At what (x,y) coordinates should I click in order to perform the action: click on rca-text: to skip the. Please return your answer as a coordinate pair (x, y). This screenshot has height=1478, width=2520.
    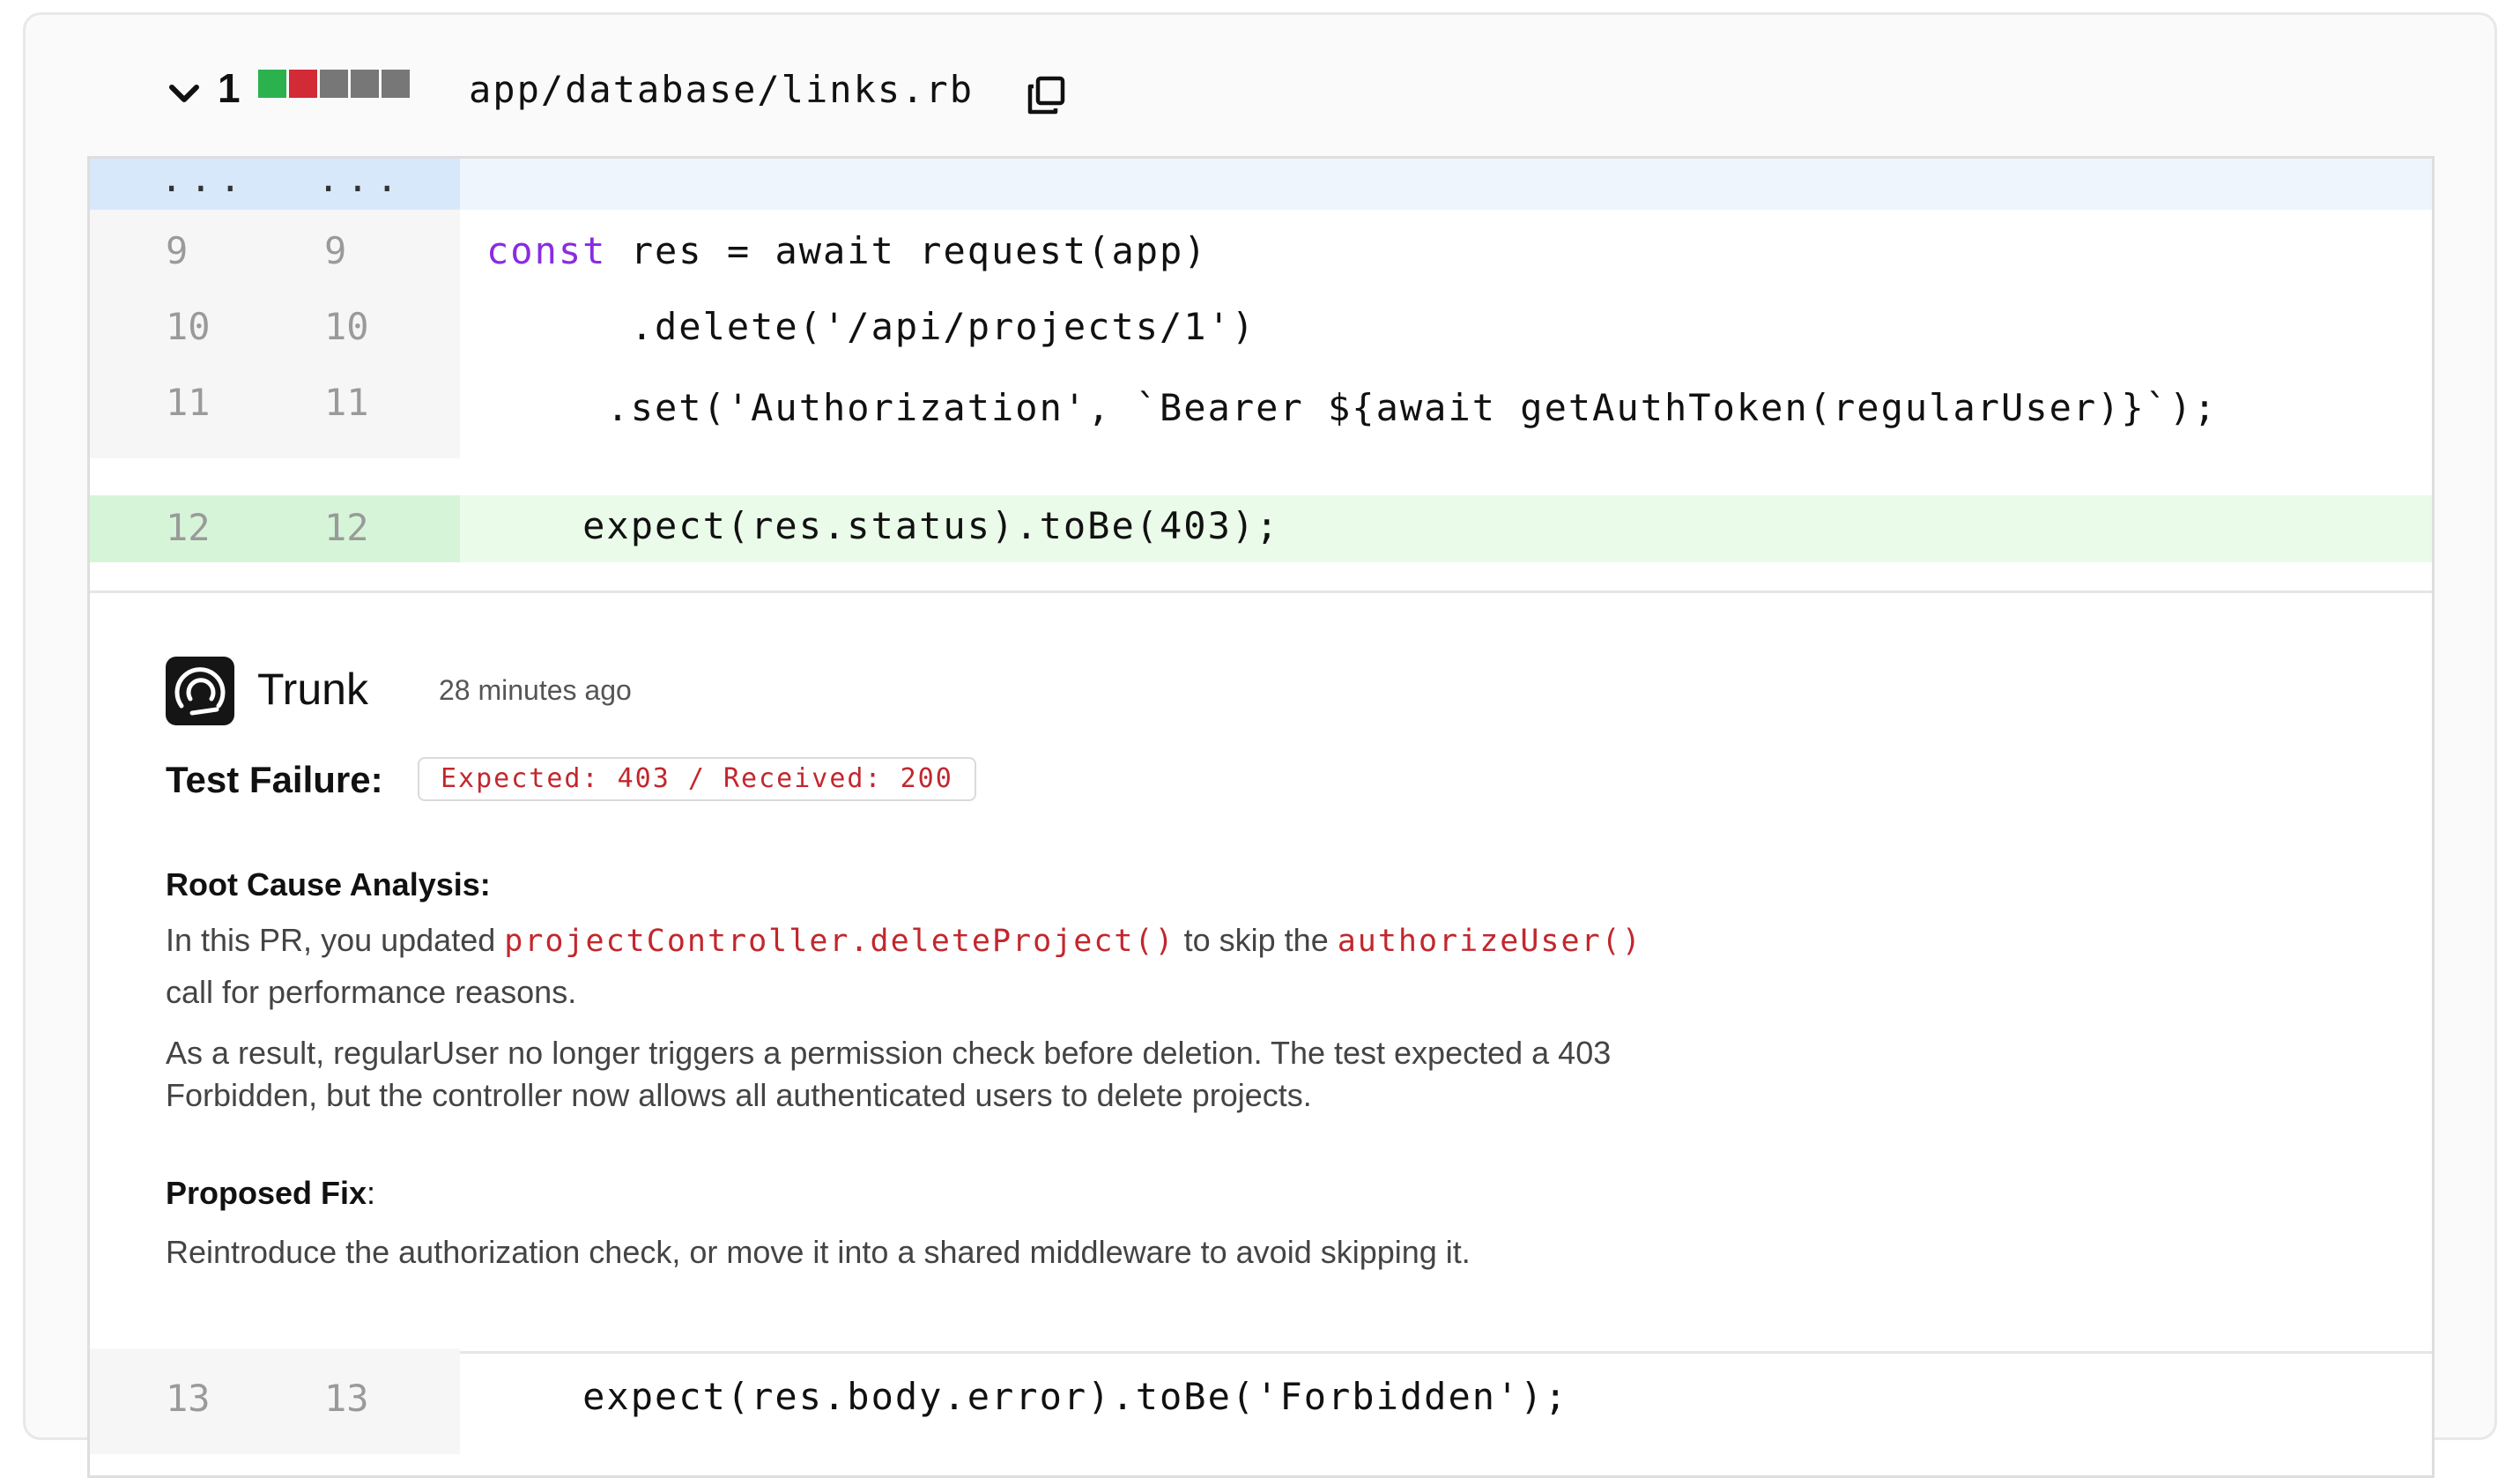
    Looking at the image, I should click on (1256, 940).